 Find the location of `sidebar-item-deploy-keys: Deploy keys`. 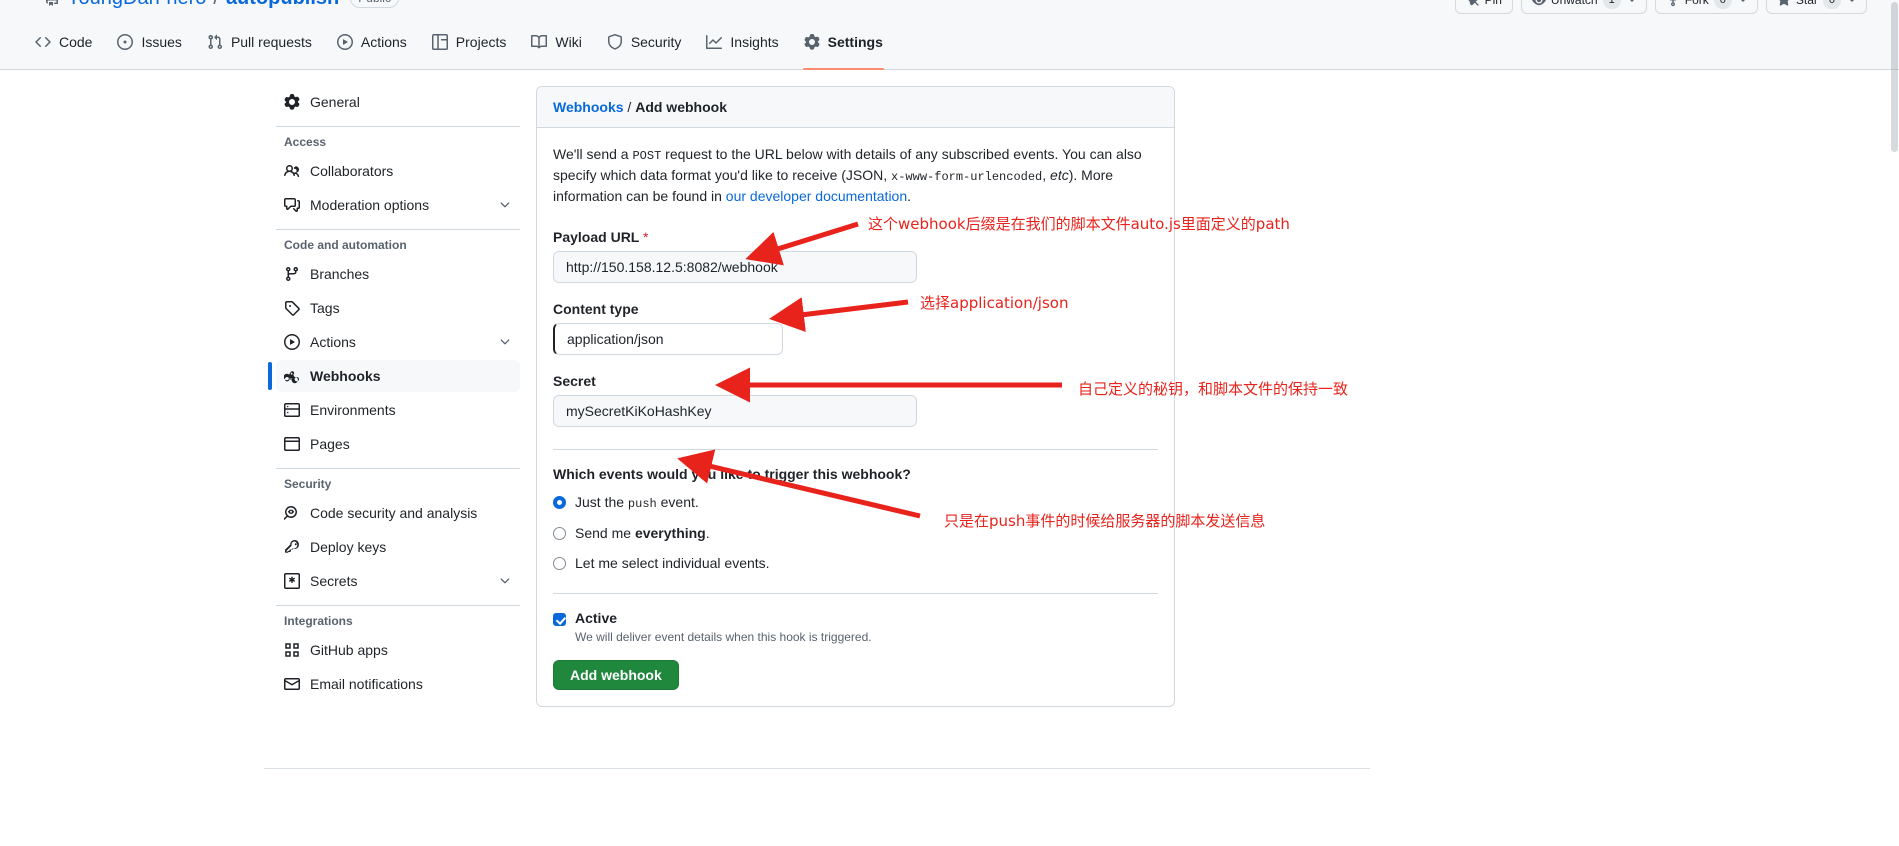

sidebar-item-deploy-keys: Deploy keys is located at coordinates (398, 547).